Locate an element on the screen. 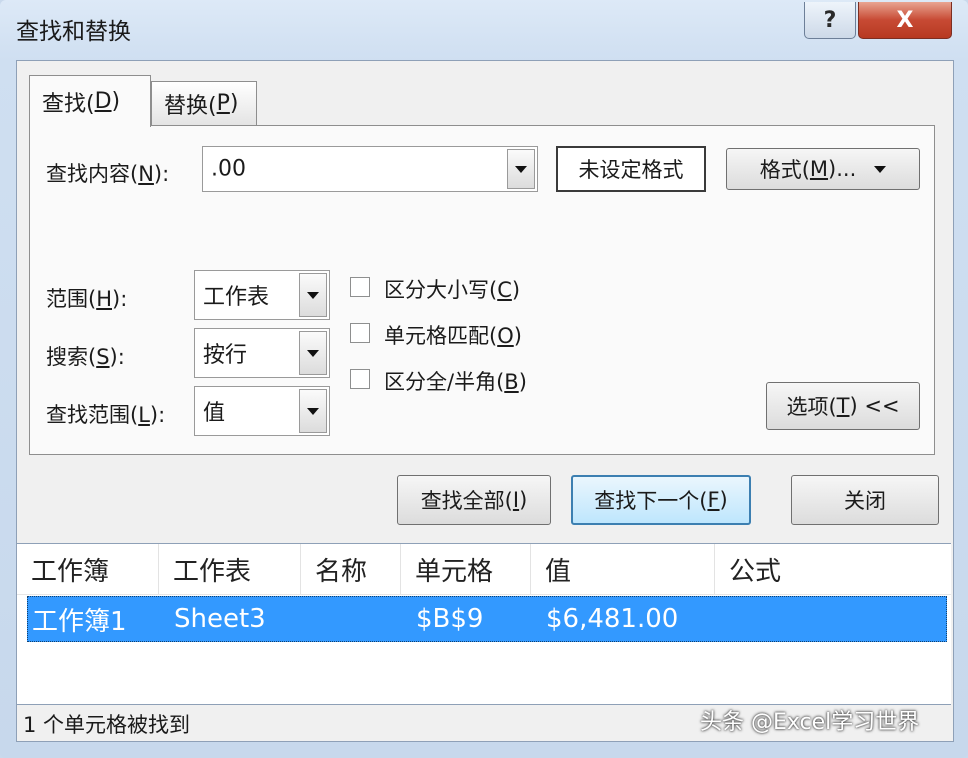 This screenshot has height=758, width=968. results-header: 工作簿 工作表 名称 单元格 值 公式 is located at coordinates (484, 569).